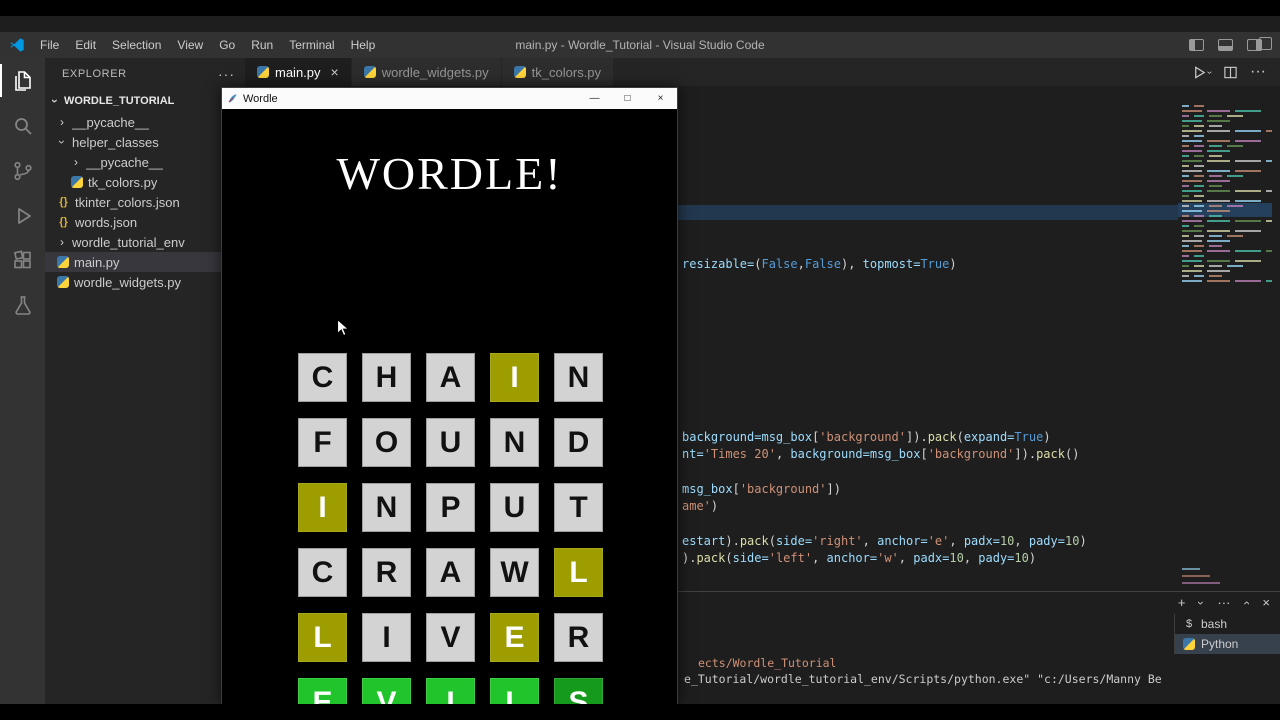  Describe the element at coordinates (22, 260) in the screenshot. I see `extensions-icon` at that location.